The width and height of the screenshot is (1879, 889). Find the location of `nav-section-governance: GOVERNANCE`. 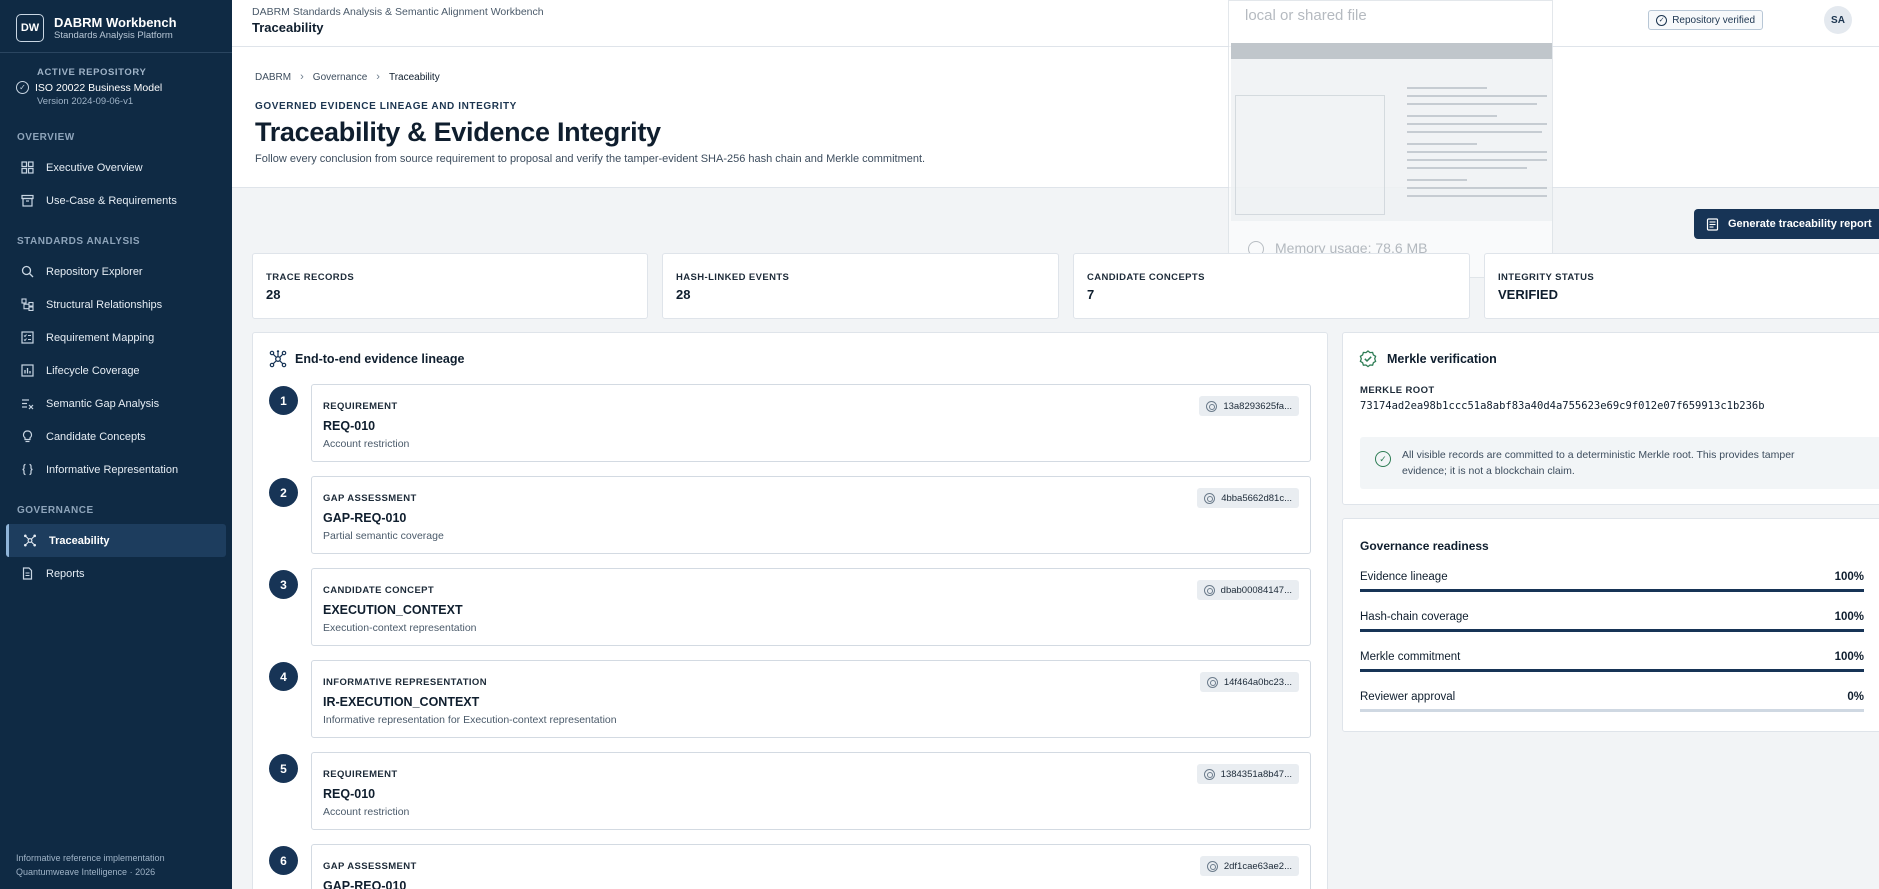

nav-section-governance: GOVERNANCE is located at coordinates (55, 510).